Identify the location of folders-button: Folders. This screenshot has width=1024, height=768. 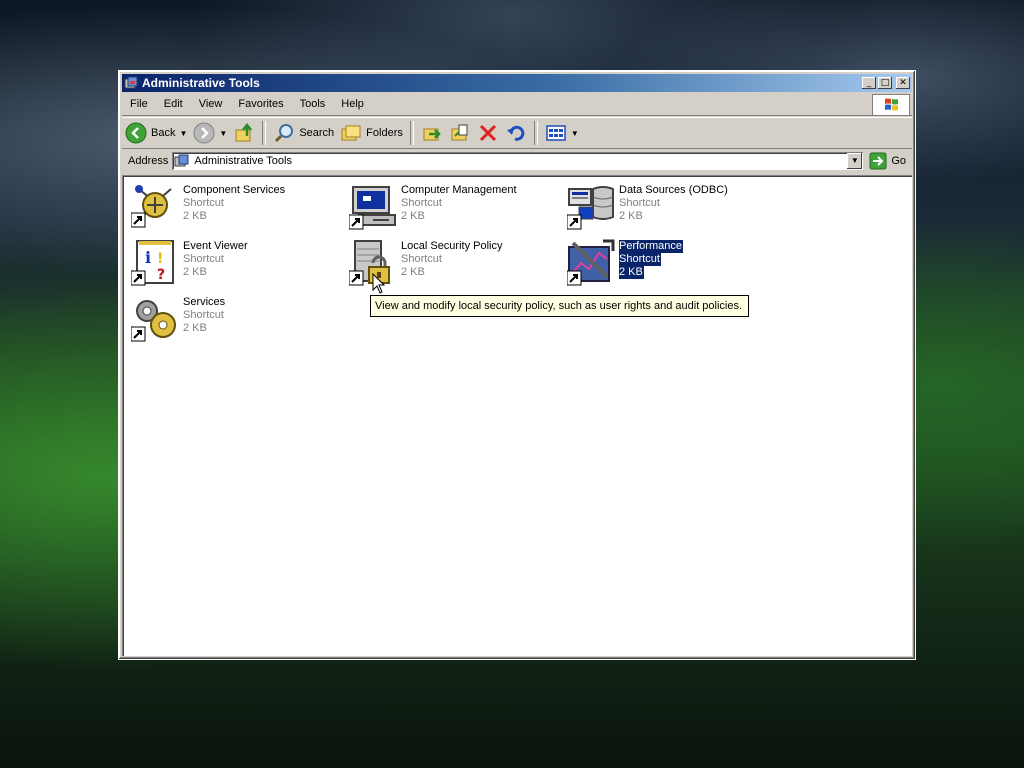
(371, 133).